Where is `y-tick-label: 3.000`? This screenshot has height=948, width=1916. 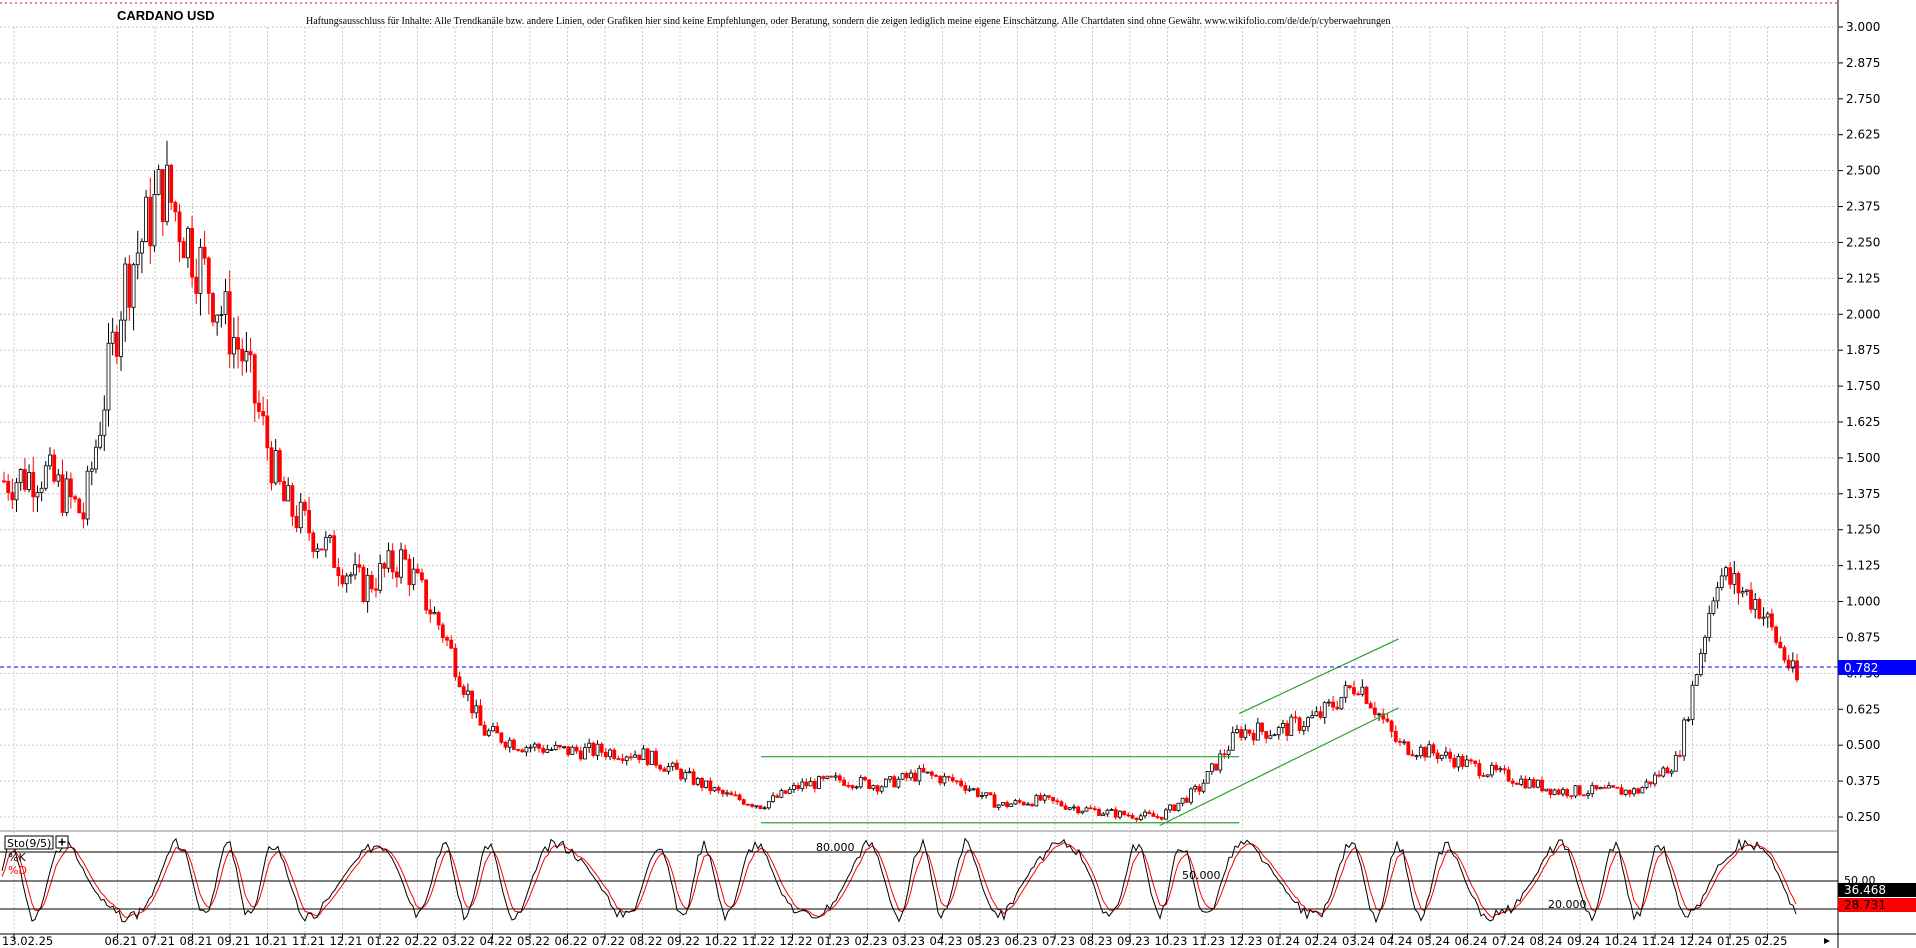 y-tick-label: 3.000 is located at coordinates (1863, 27).